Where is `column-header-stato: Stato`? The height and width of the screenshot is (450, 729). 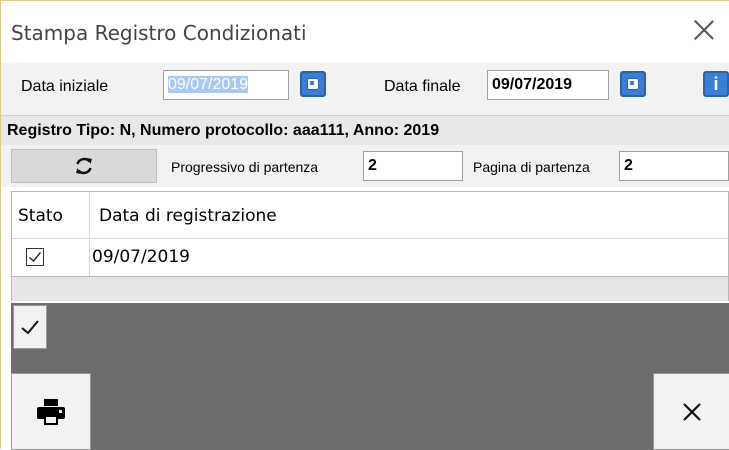
column-header-stato: Stato is located at coordinates (40, 216).